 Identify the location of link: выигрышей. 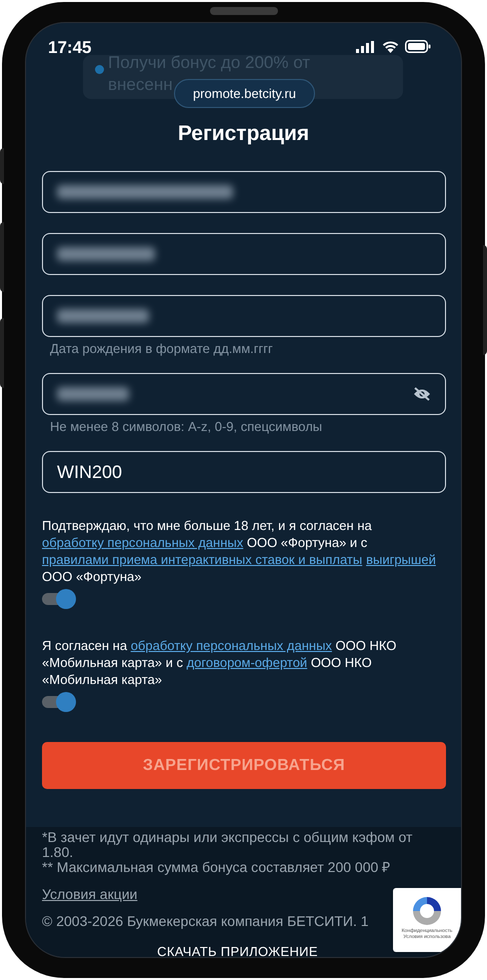
(401, 559).